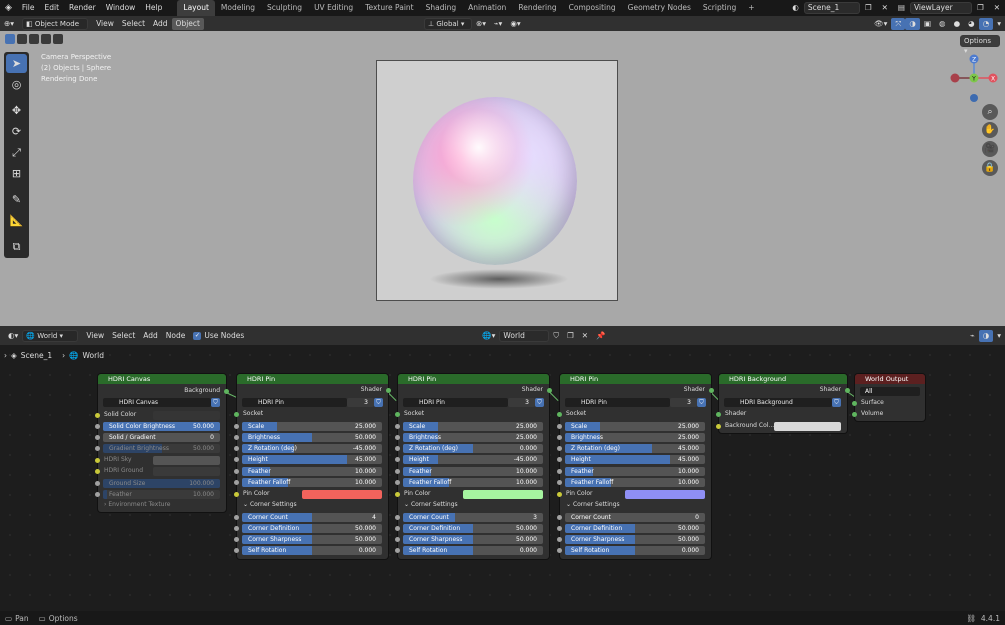 The image size is (1005, 625). What do you see at coordinates (94, 355) in the screenshot?
I see `breadcrumb-world: World` at bounding box center [94, 355].